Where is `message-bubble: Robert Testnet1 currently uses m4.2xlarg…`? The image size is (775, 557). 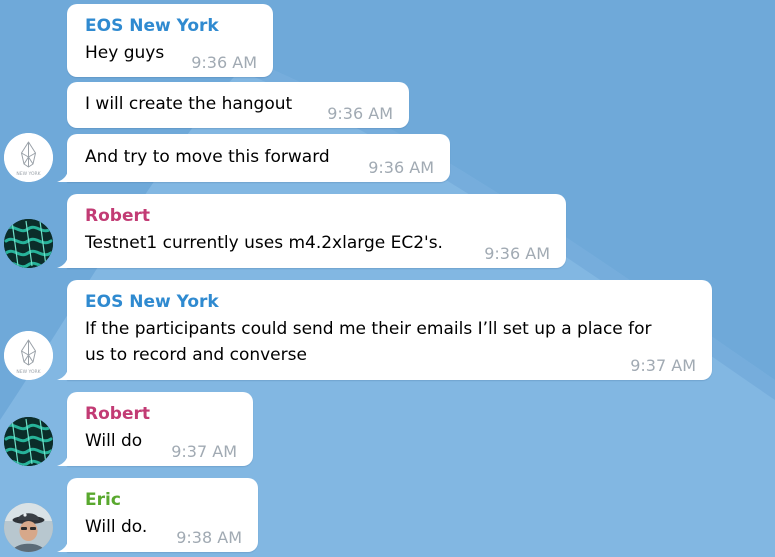 message-bubble: Robert Testnet1 currently uses m4.2xlarg… is located at coordinates (311, 231).